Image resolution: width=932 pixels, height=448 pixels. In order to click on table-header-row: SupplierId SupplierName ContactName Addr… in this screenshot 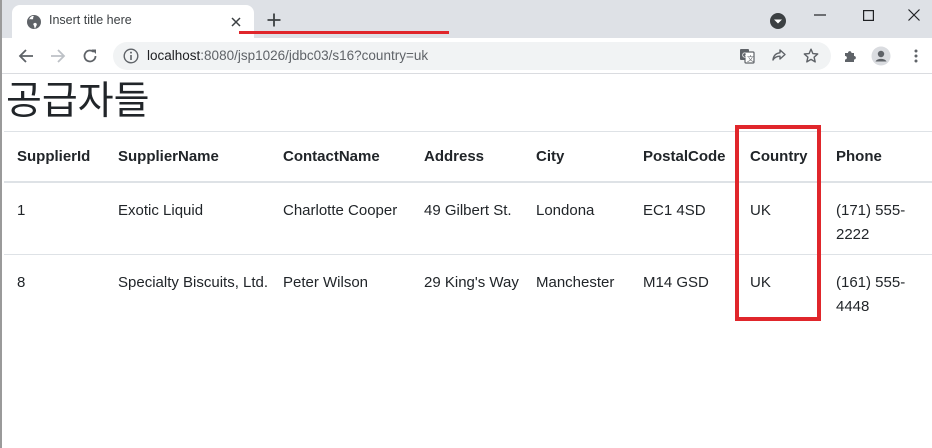, I will do `click(468, 157)`.